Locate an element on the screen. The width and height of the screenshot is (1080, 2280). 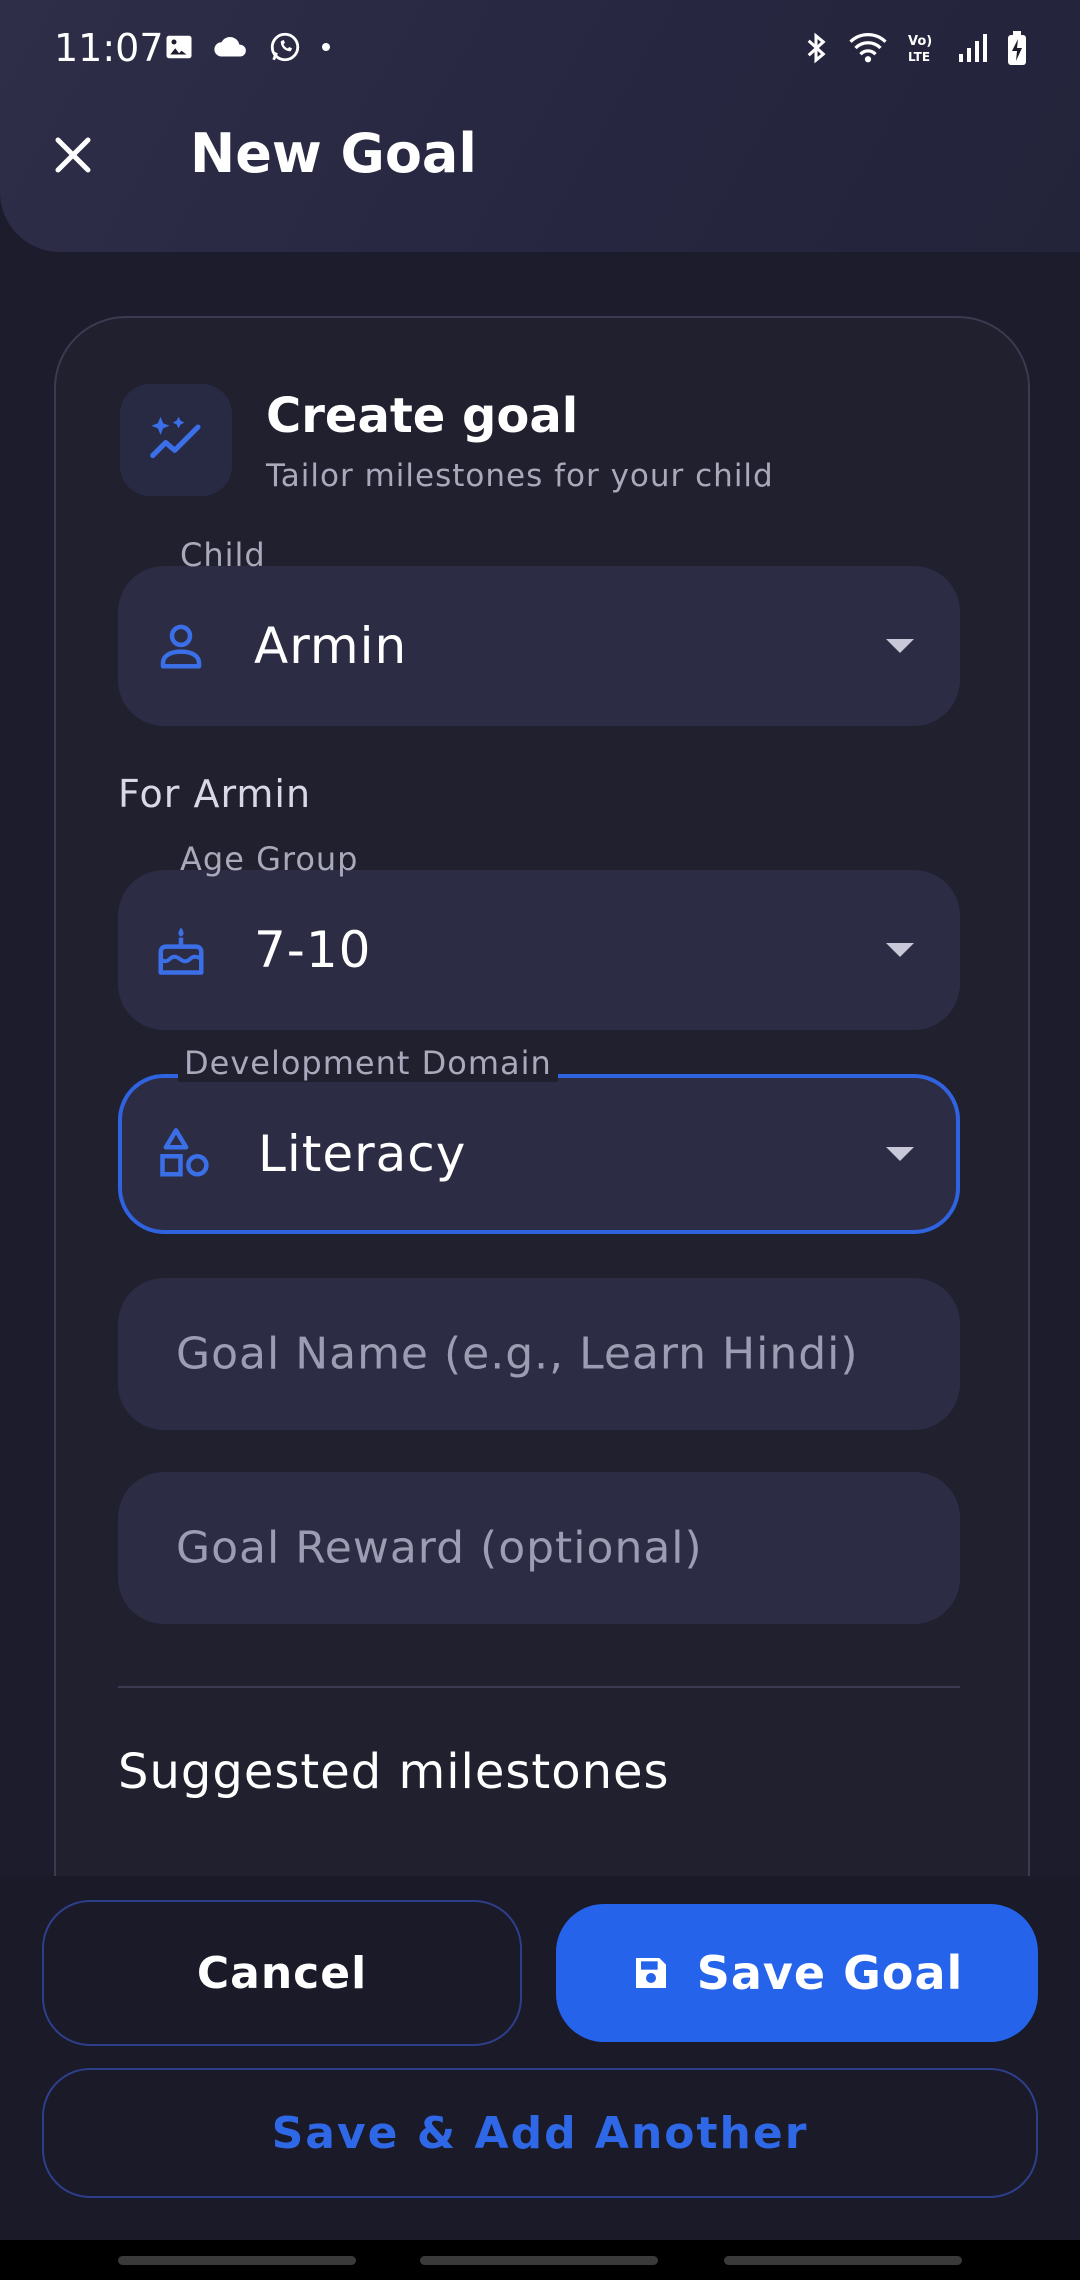
svg-text: Vo) is located at coordinates (920, 41).